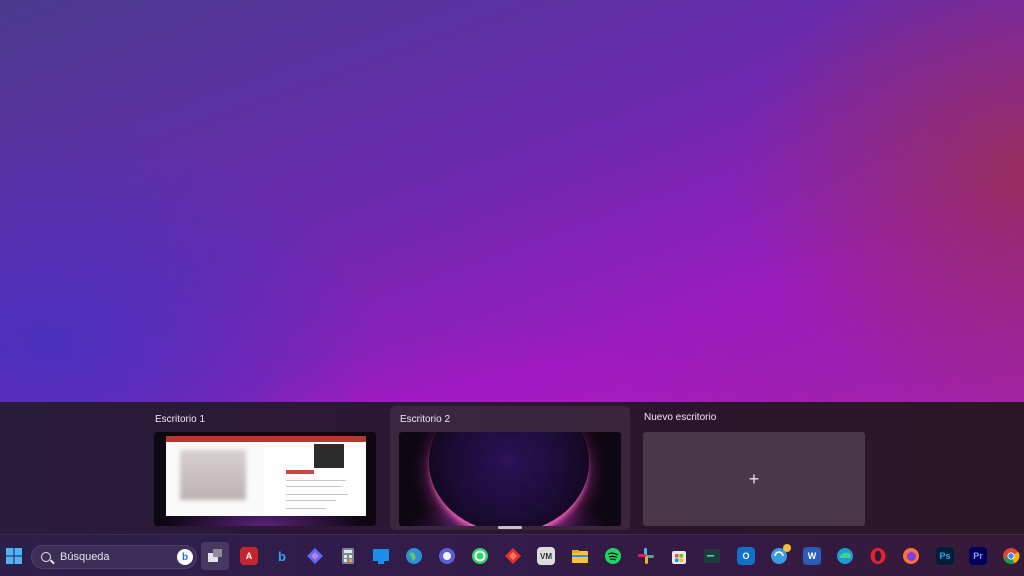 The width and height of the screenshot is (1024, 576). Describe the element at coordinates (46, 557) in the screenshot. I see `search-icon` at that location.